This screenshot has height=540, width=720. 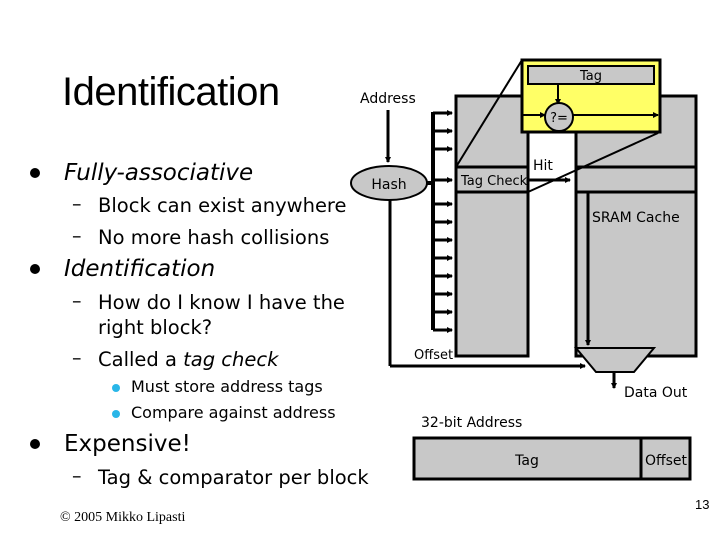 What do you see at coordinates (656, 393) in the screenshot?
I see `data-out-label: Data Out` at bounding box center [656, 393].